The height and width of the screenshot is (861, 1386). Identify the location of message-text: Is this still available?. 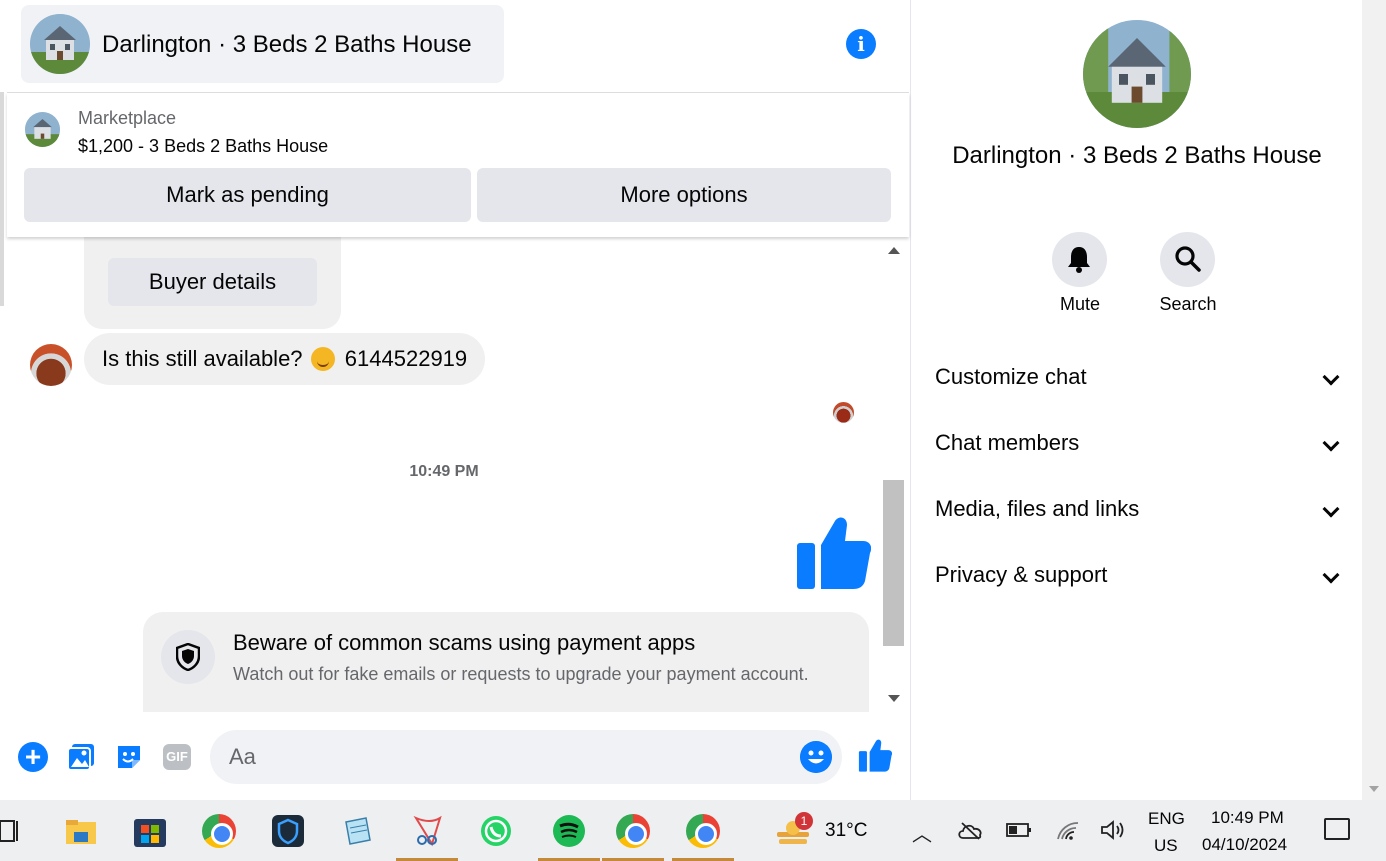
(202, 358).